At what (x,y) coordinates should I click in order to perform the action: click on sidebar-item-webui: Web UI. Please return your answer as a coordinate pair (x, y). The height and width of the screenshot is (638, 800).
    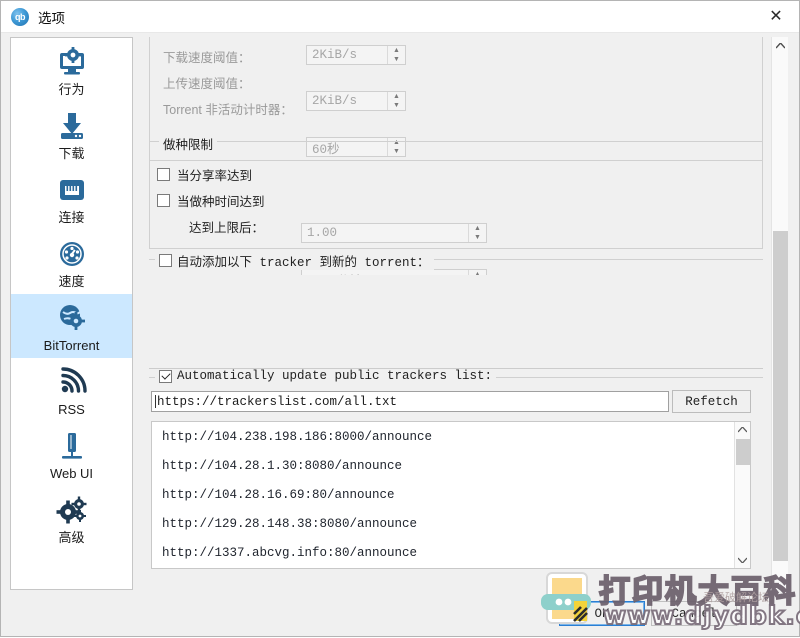
    Looking at the image, I should click on (71, 454).